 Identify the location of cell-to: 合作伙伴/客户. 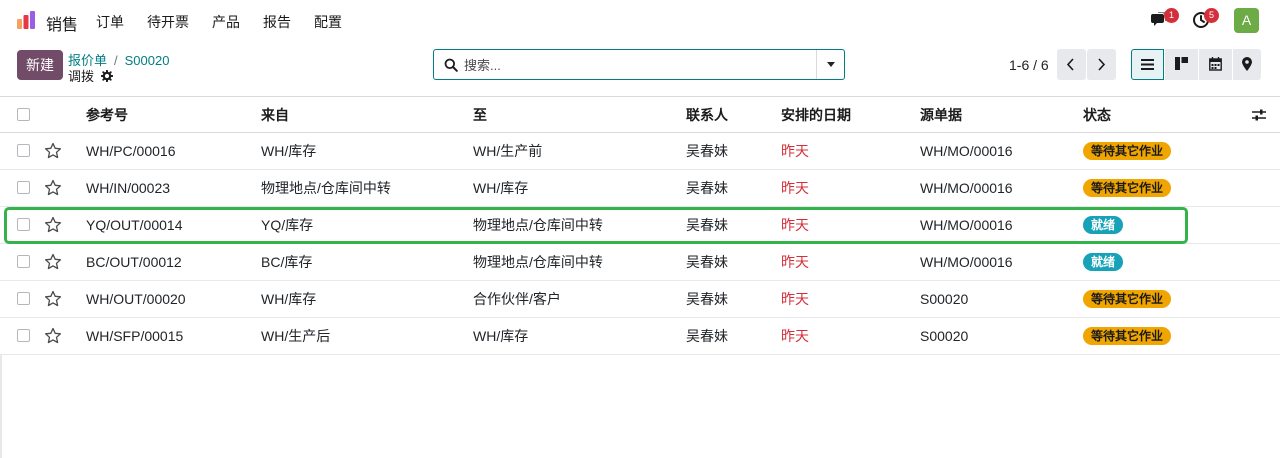
(517, 299).